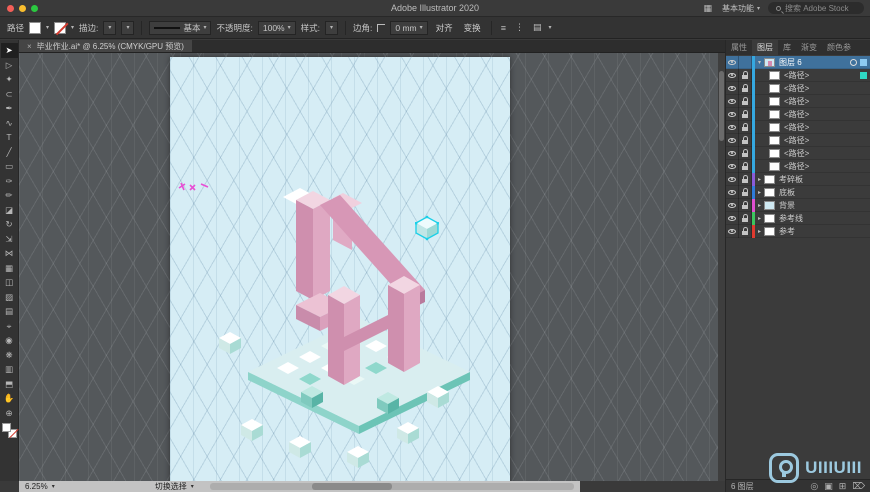 The image size is (870, 492). Describe the element at coordinates (814, 486) in the screenshot. I see `locate-object-icon: ◎` at that location.